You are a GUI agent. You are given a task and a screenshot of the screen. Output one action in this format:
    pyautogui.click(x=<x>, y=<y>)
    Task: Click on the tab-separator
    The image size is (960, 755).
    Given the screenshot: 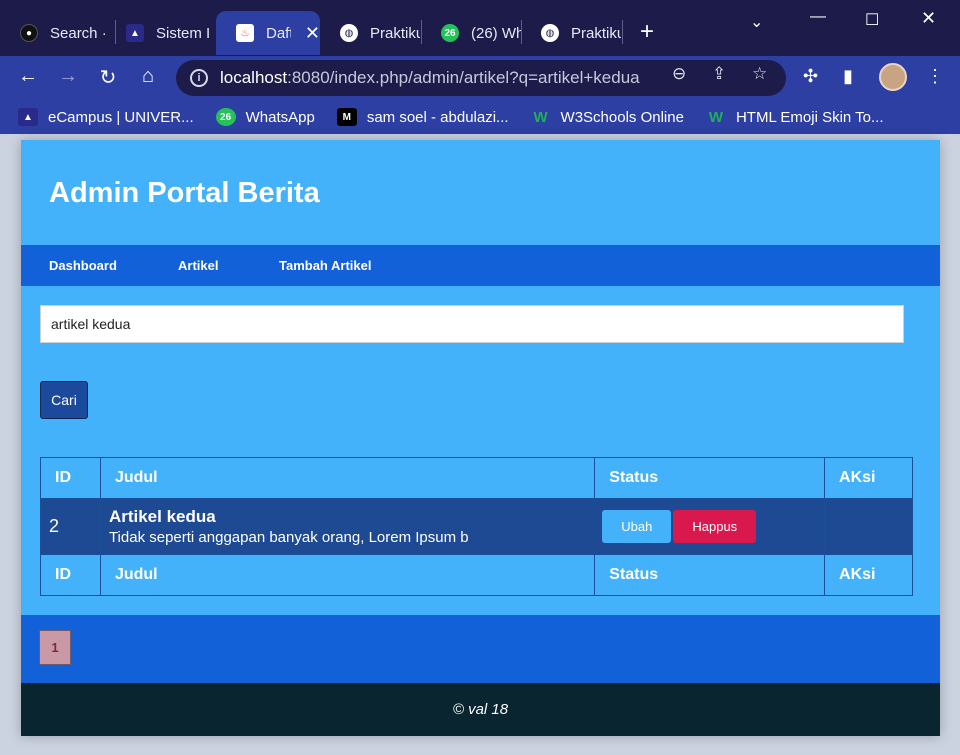 What is the action you would take?
    pyautogui.click(x=622, y=32)
    